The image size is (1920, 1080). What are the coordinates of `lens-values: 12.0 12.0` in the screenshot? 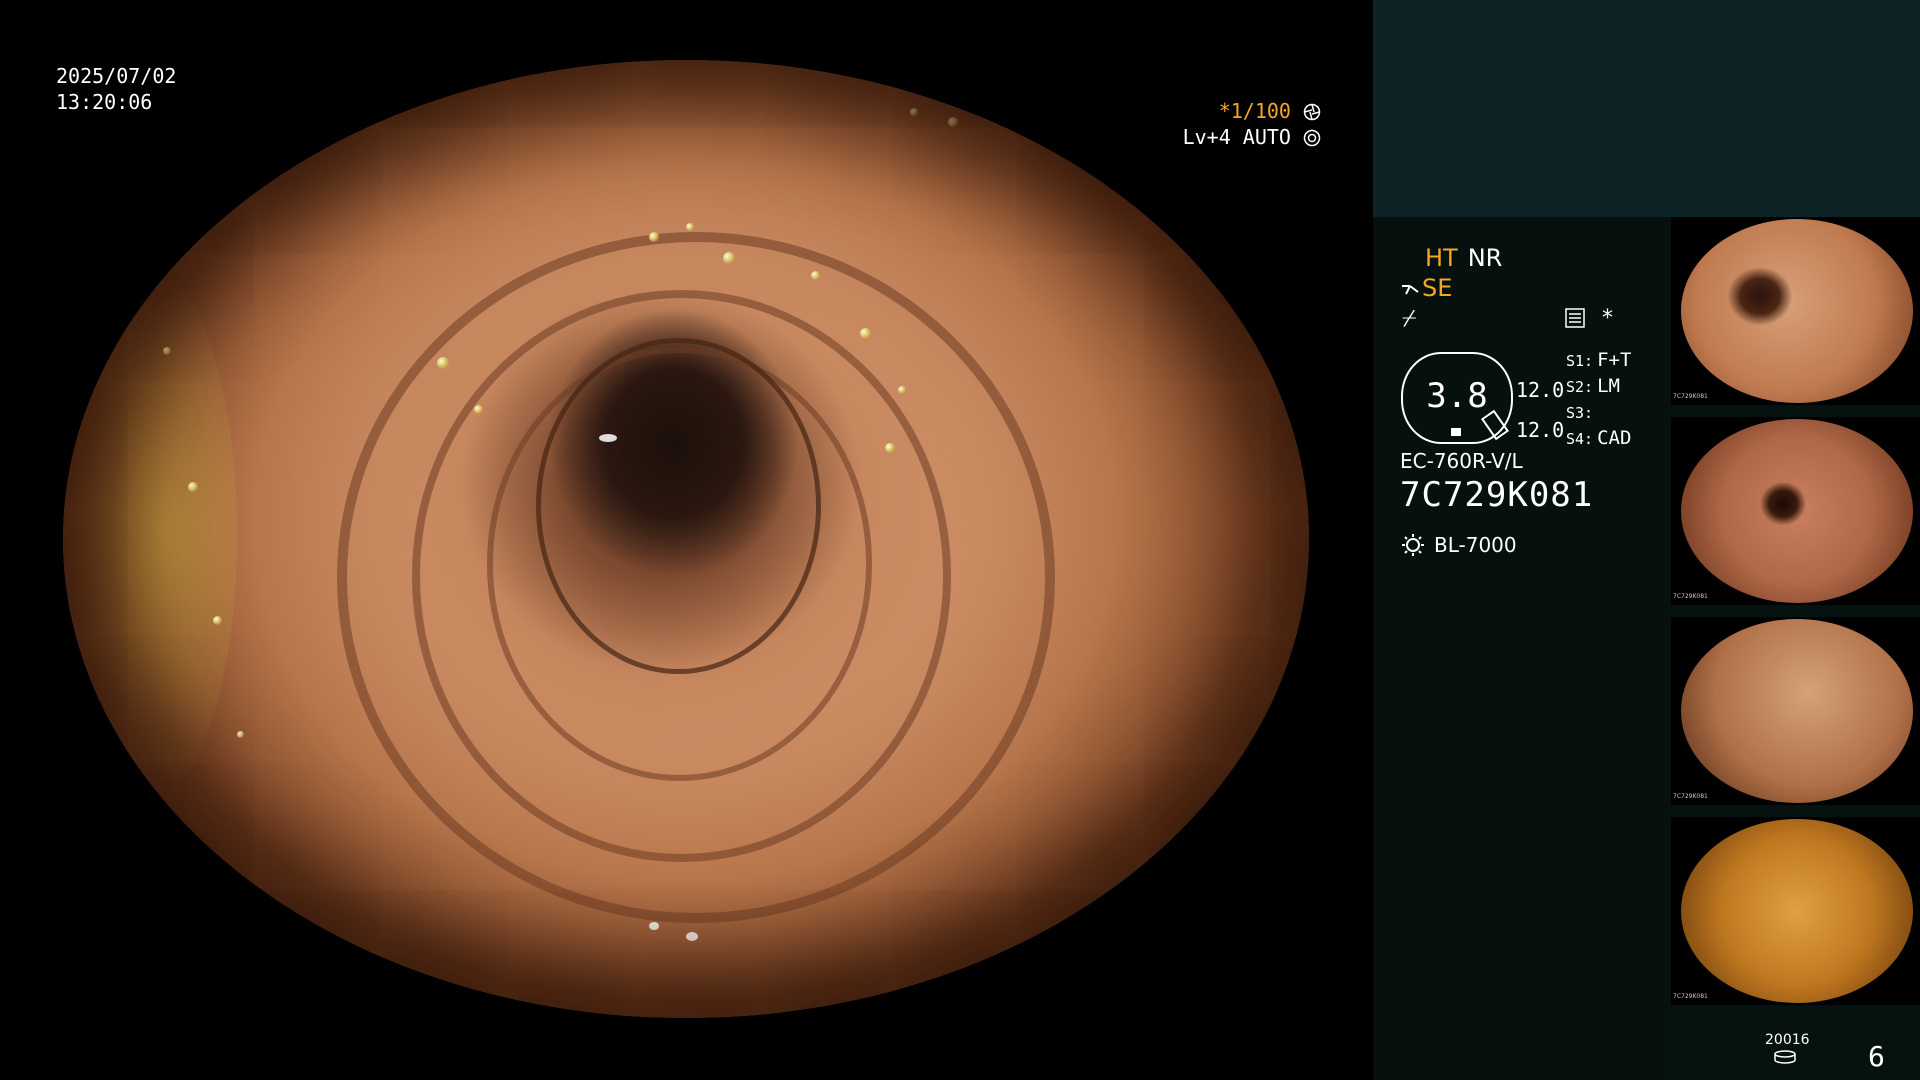 It's located at (1540, 410).